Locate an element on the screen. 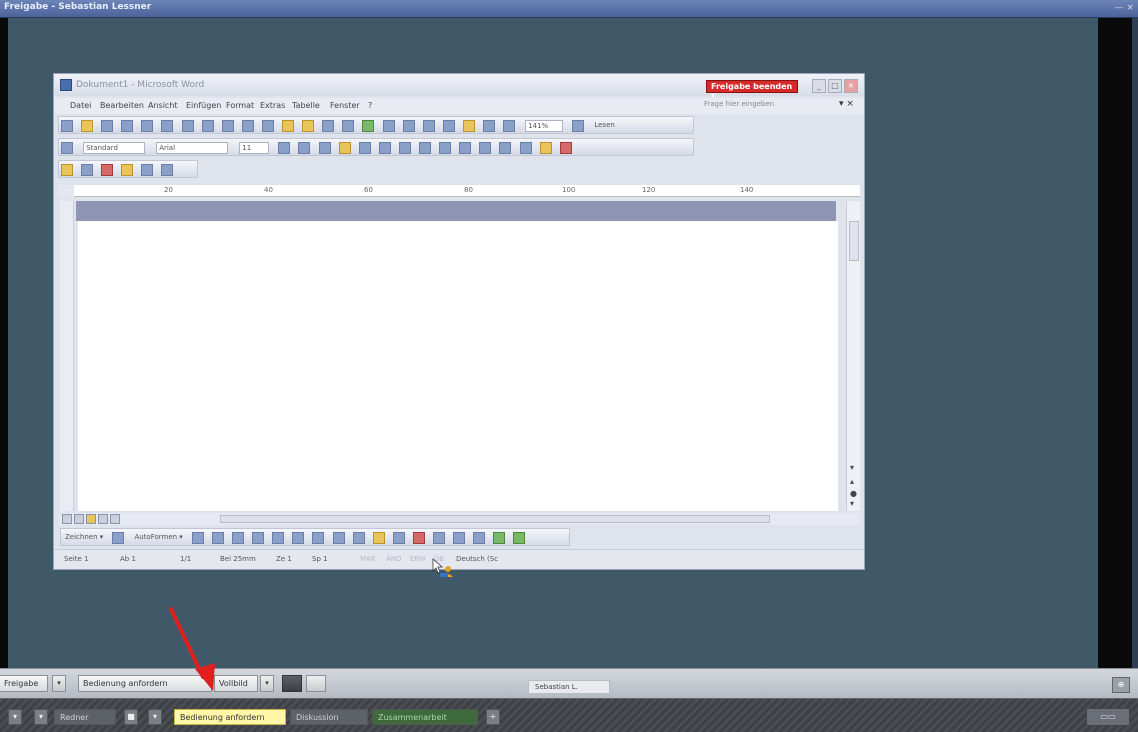  vertical-scrollbar: ▾ ▴ ● ▾ is located at coordinates (853, 356).